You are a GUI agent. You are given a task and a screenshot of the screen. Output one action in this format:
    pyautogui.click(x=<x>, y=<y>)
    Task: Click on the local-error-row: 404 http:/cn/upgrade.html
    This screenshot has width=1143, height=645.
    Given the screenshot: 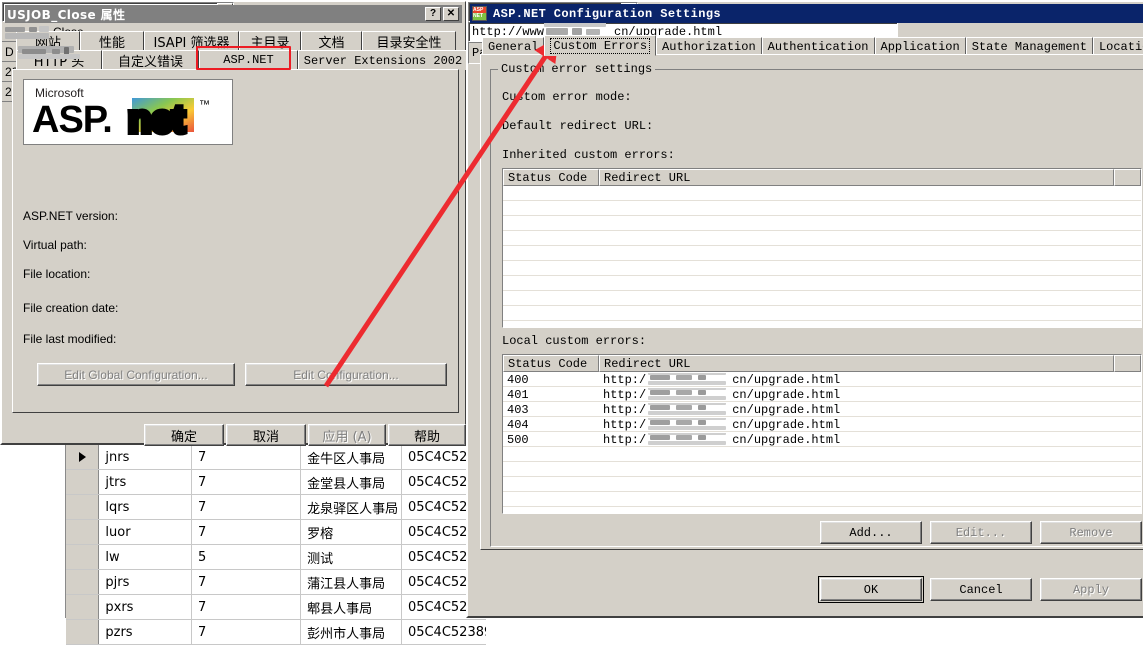 What is the action you would take?
    pyautogui.click(x=822, y=424)
    